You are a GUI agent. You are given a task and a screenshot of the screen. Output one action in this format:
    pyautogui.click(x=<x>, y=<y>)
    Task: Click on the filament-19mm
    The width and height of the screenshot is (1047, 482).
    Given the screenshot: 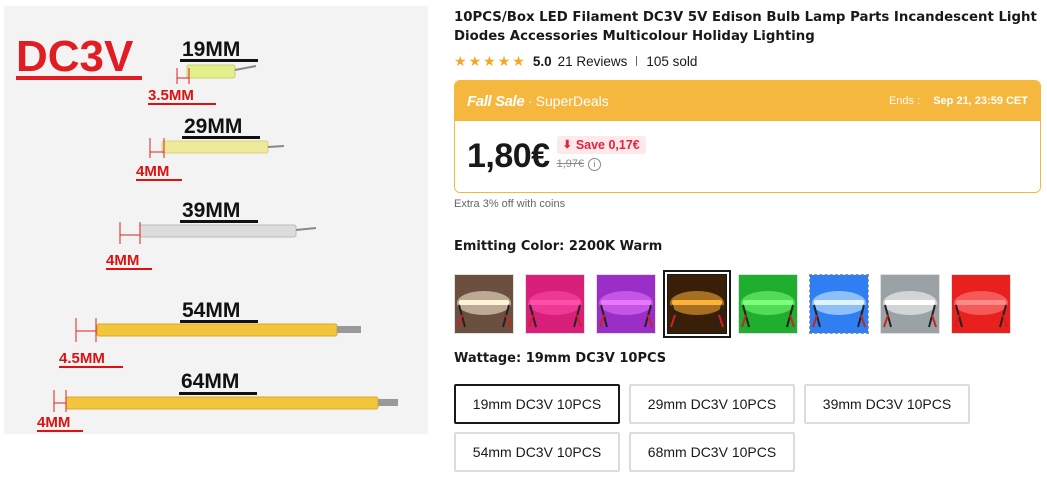 What is the action you would take?
    pyautogui.click(x=211, y=71)
    